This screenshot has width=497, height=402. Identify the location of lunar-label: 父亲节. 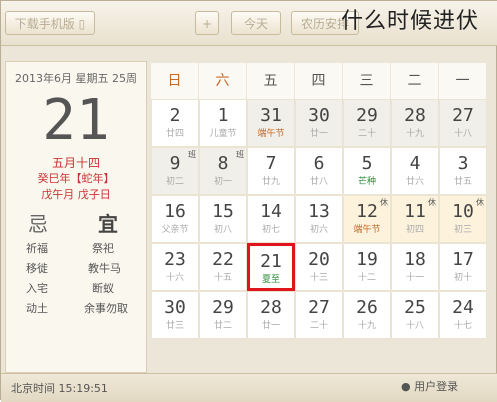
(175, 230).